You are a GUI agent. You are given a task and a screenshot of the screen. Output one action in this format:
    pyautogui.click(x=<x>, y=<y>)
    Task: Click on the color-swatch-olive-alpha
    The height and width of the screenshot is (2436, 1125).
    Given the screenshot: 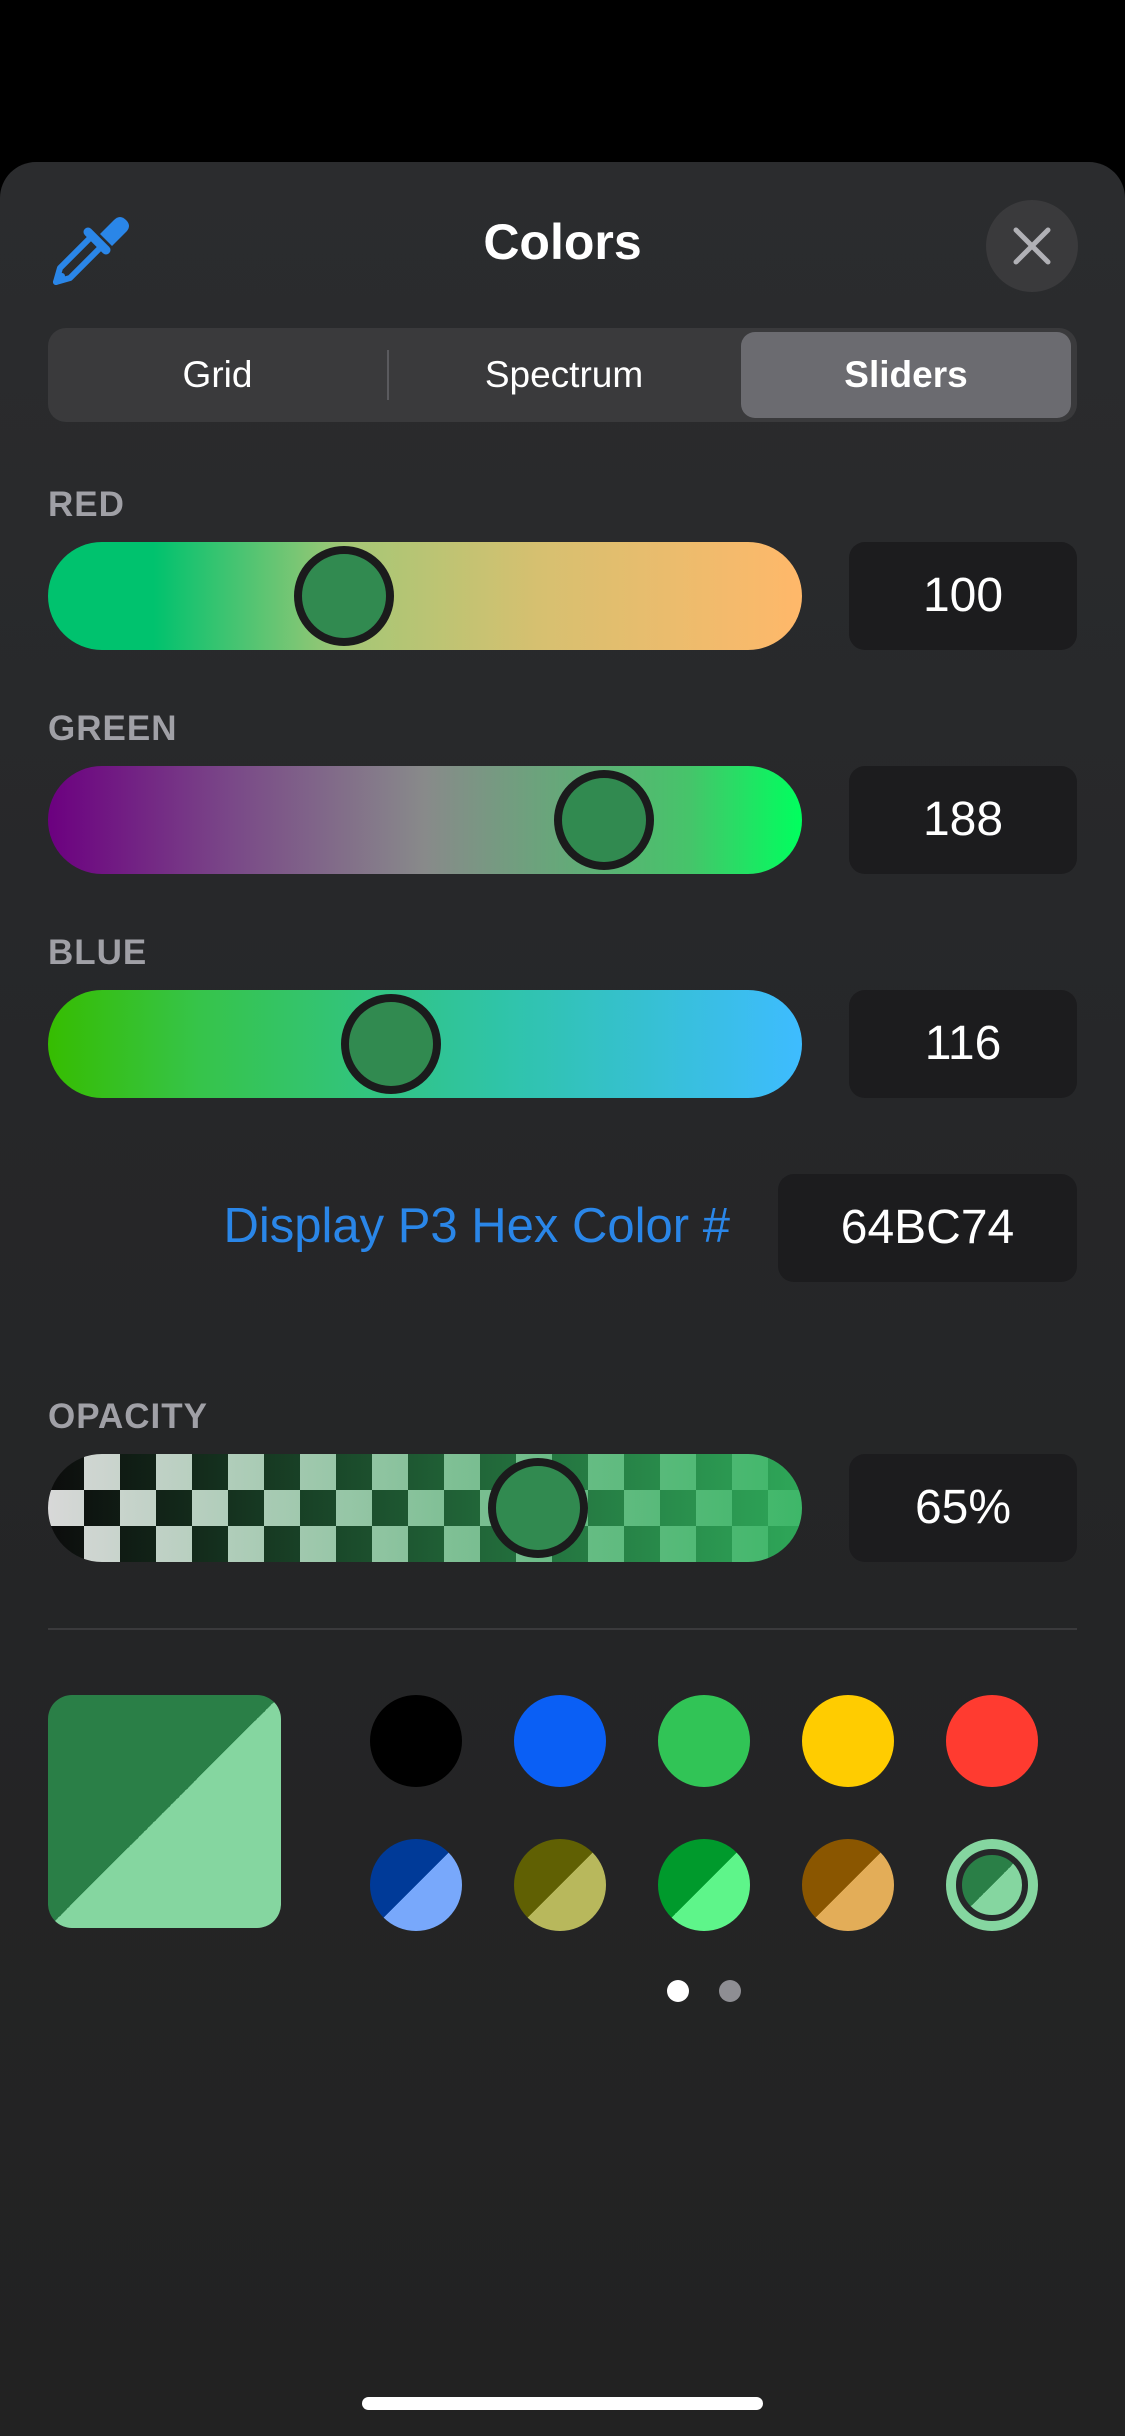 What is the action you would take?
    pyautogui.click(x=560, y=1885)
    